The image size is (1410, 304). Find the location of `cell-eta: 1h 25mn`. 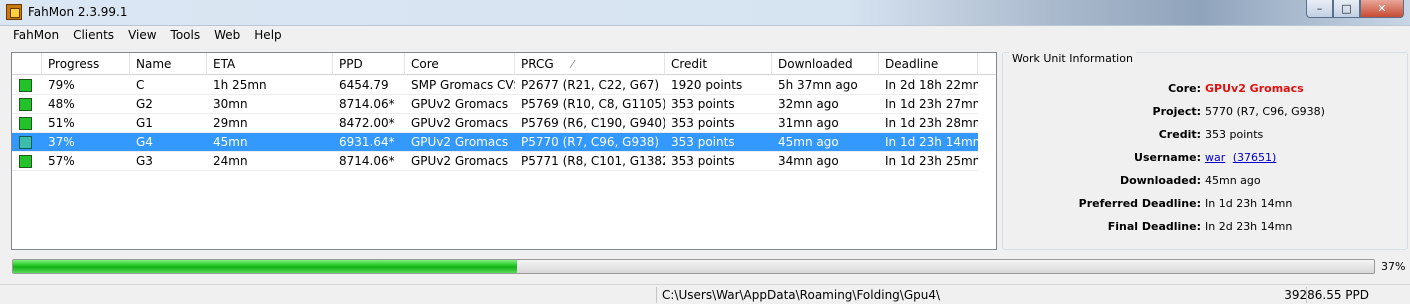

cell-eta: 1h 25mn is located at coordinates (240, 85).